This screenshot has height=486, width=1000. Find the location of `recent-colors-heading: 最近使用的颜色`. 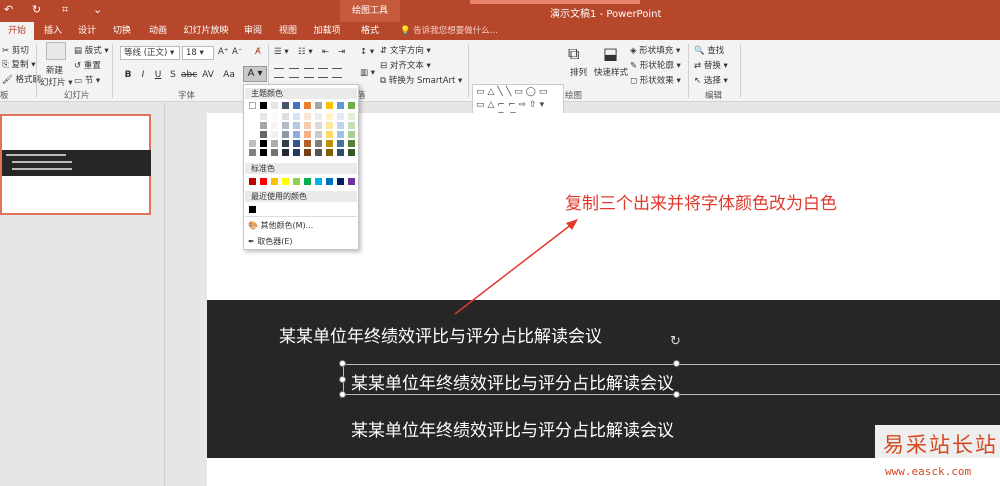

recent-colors-heading: 最近使用的颜色 is located at coordinates (301, 196).